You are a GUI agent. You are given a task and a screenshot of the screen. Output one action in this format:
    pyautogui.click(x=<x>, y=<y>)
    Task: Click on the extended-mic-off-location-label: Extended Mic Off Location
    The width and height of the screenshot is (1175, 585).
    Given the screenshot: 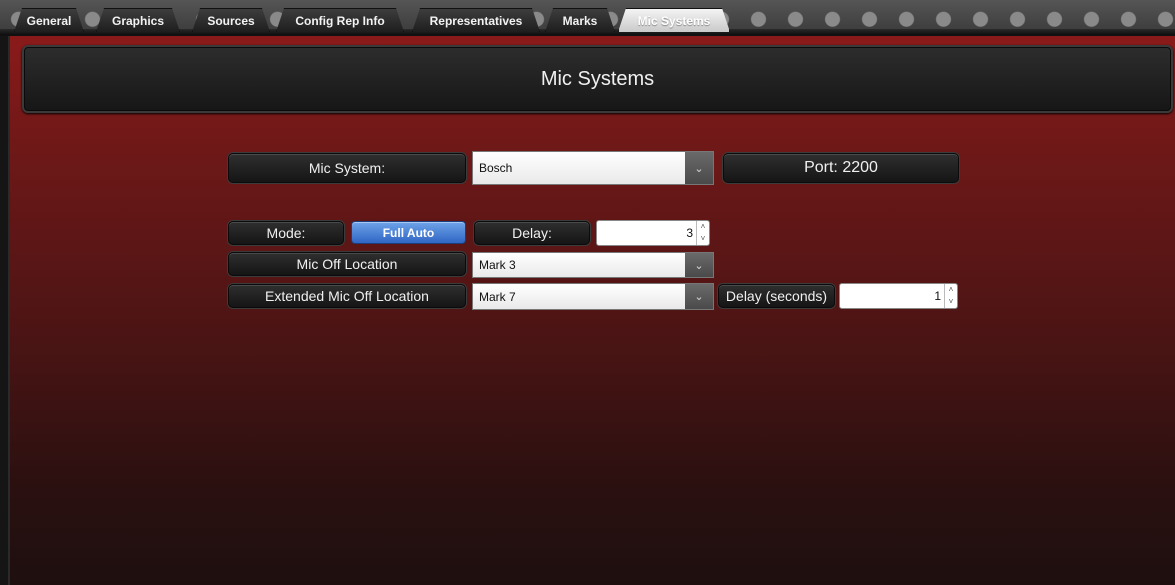 What is the action you would take?
    pyautogui.click(x=347, y=296)
    